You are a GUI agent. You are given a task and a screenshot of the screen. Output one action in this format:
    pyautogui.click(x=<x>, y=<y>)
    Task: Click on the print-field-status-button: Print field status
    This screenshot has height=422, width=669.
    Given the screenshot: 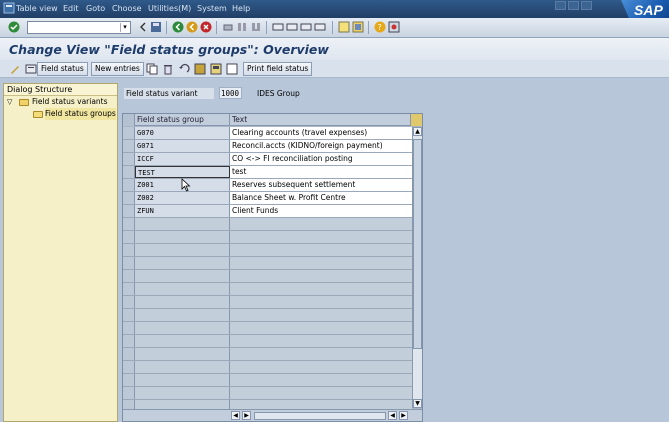 What is the action you would take?
    pyautogui.click(x=278, y=69)
    